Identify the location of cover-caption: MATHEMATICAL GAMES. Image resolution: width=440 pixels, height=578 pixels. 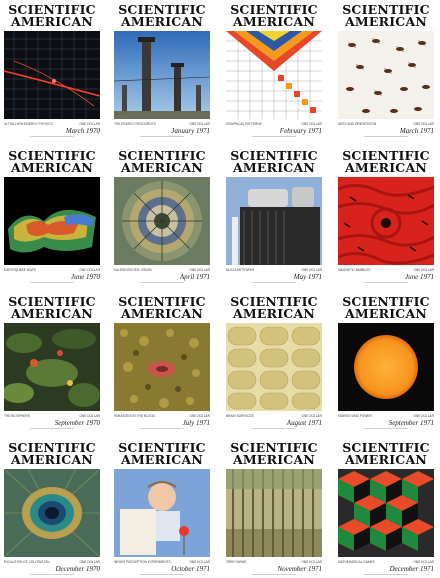
(356, 562).